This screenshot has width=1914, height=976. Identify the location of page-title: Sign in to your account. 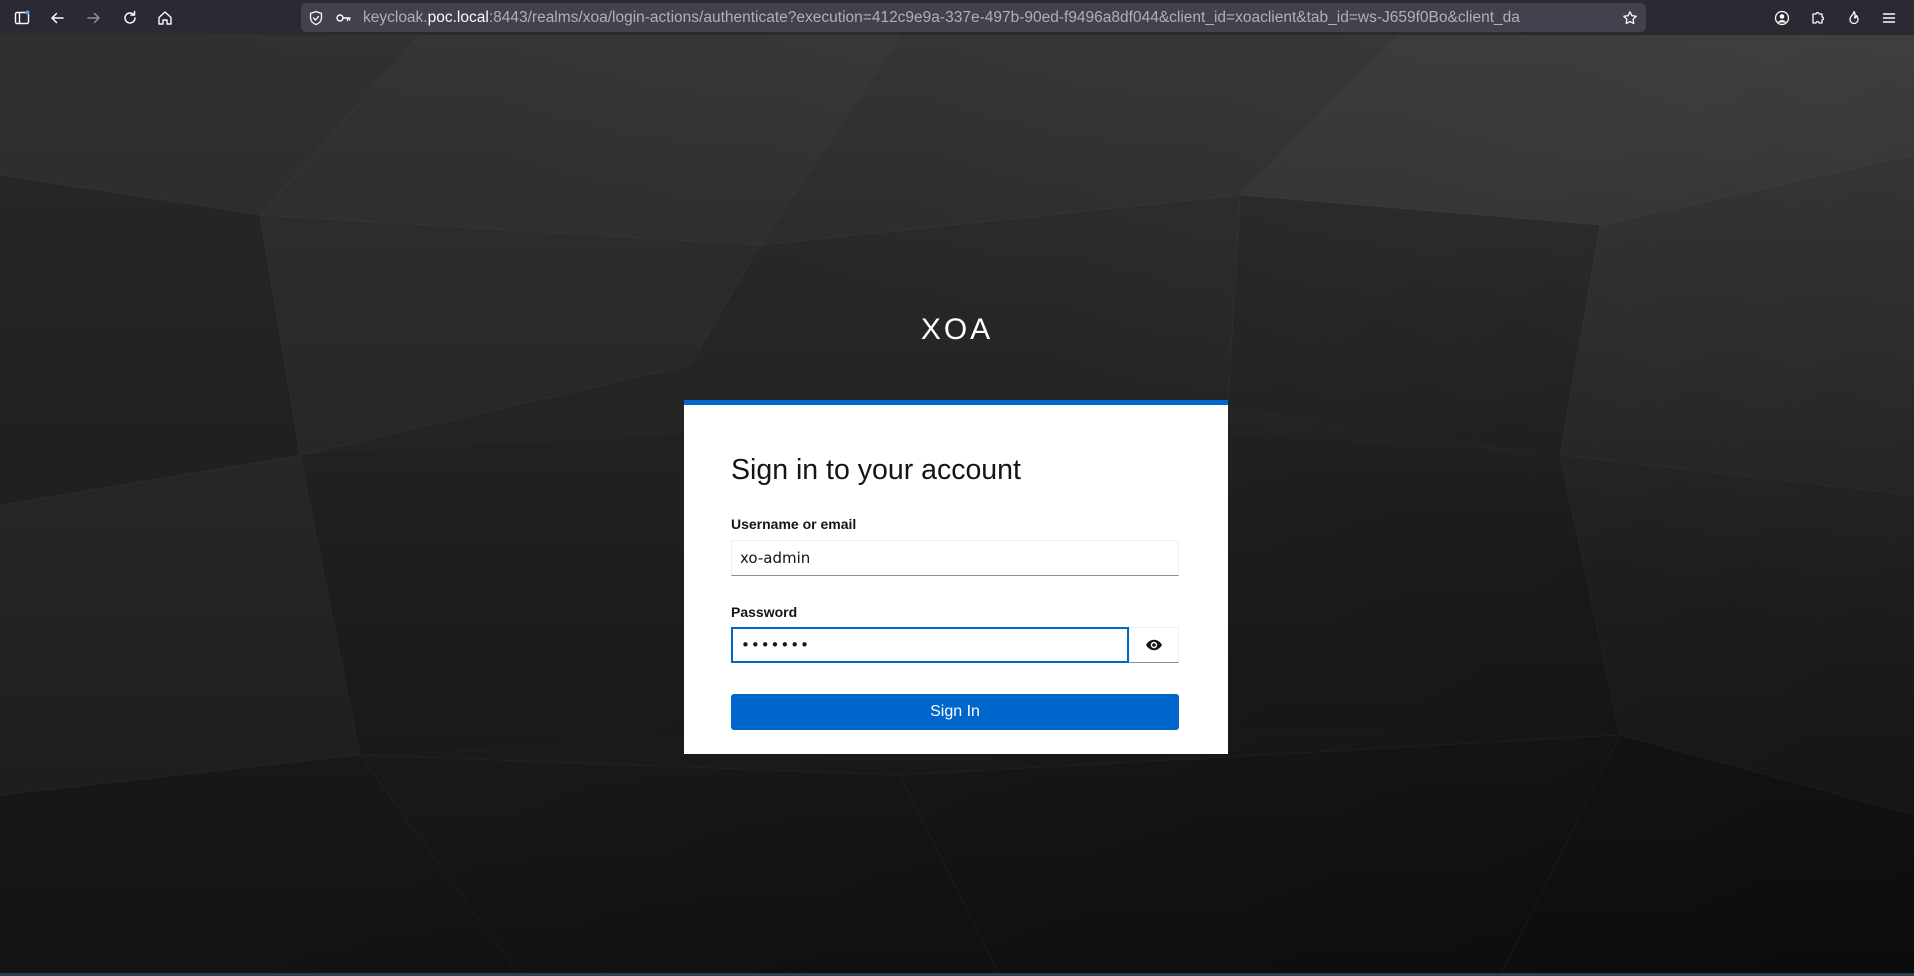
(876, 470).